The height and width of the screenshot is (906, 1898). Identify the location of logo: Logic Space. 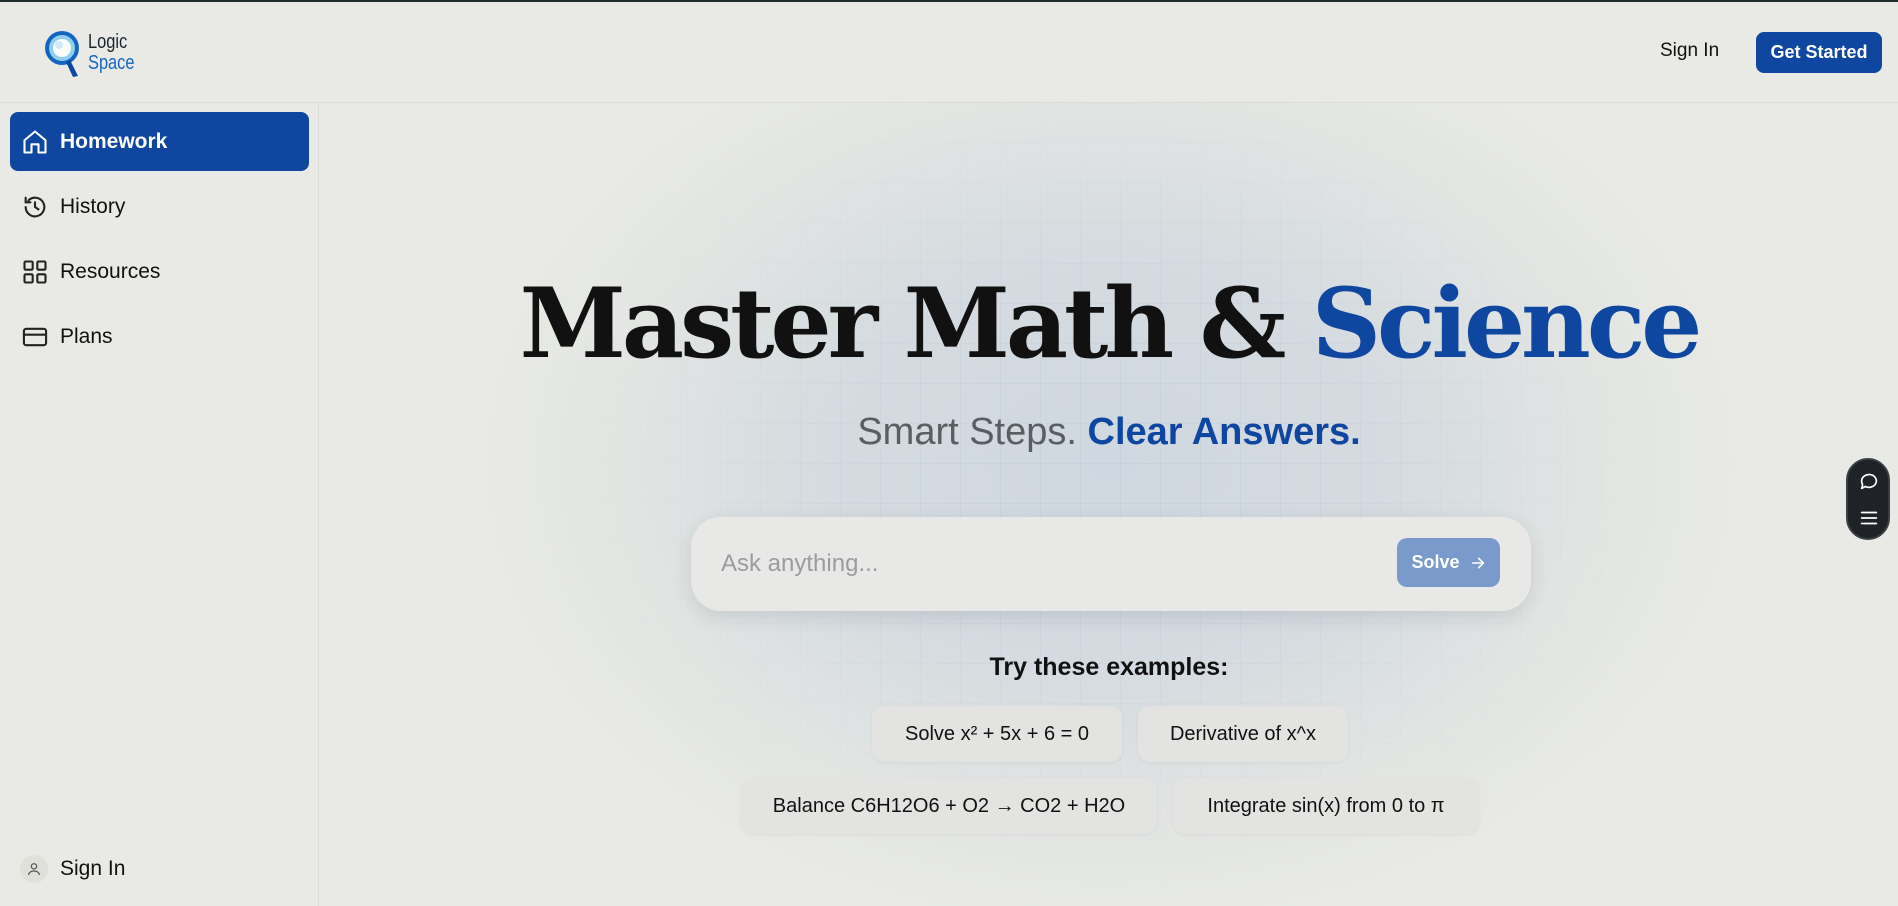
(93, 53).